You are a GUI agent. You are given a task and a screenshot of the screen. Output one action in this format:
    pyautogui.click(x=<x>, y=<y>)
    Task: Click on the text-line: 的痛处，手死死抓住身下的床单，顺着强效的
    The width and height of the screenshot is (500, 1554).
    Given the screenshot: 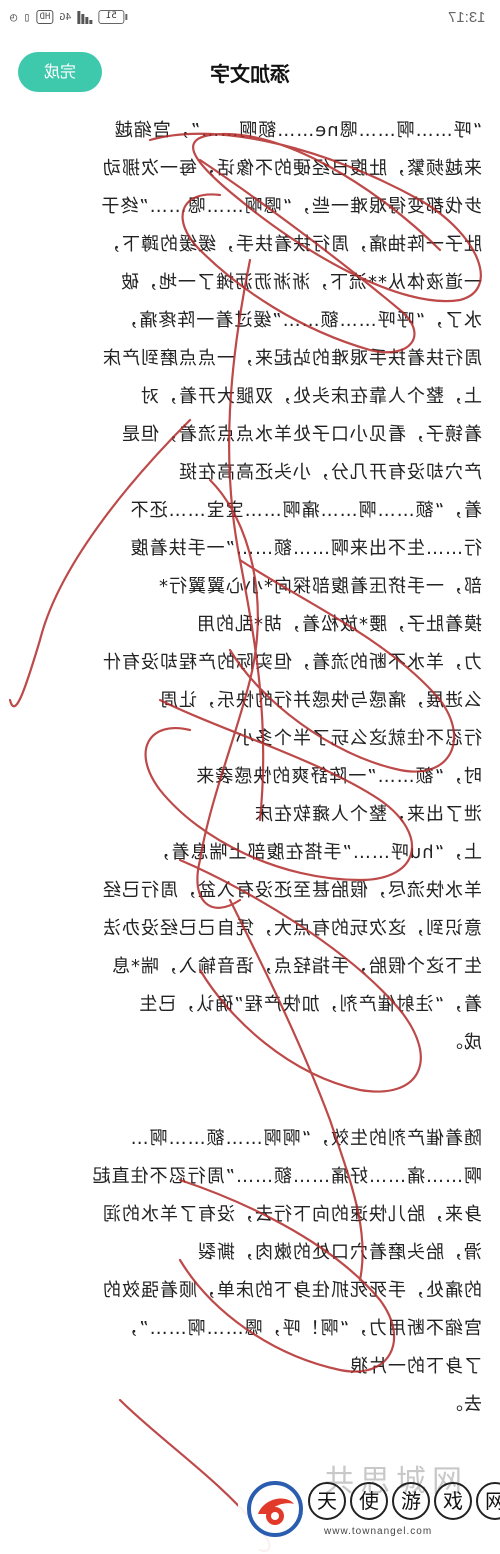 What is the action you would take?
    pyautogui.click(x=292, y=1290)
    